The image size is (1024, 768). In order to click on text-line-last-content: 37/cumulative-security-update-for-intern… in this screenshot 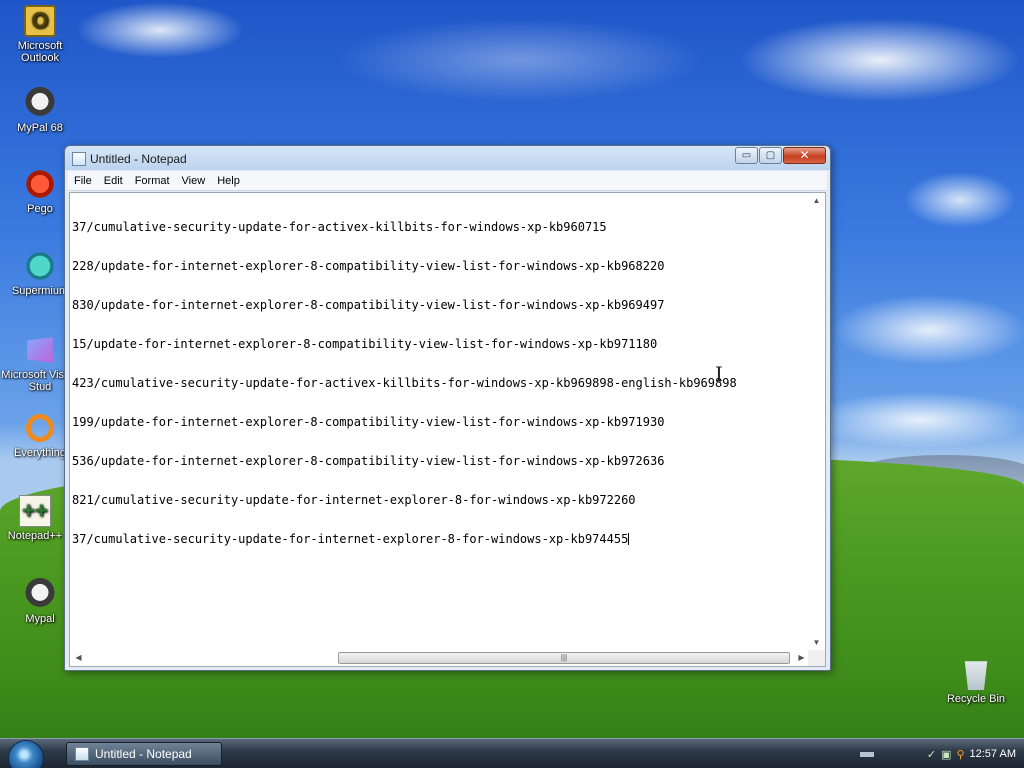, I will do `click(350, 539)`.